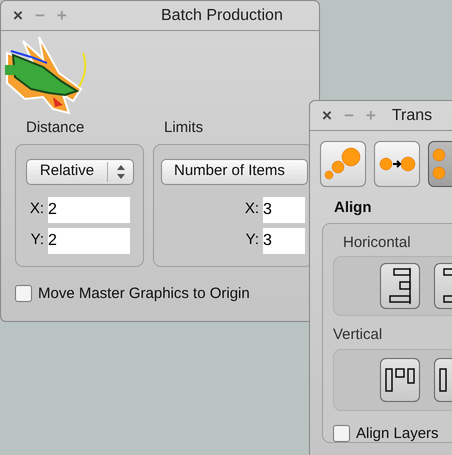 The image size is (452, 455). What do you see at coordinates (184, 128) in the screenshot?
I see `group-label: Limits` at bounding box center [184, 128].